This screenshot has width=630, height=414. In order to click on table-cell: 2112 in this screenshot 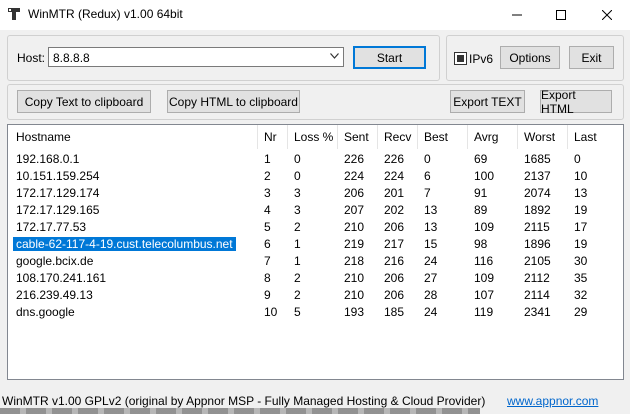, I will do `click(537, 278)`.